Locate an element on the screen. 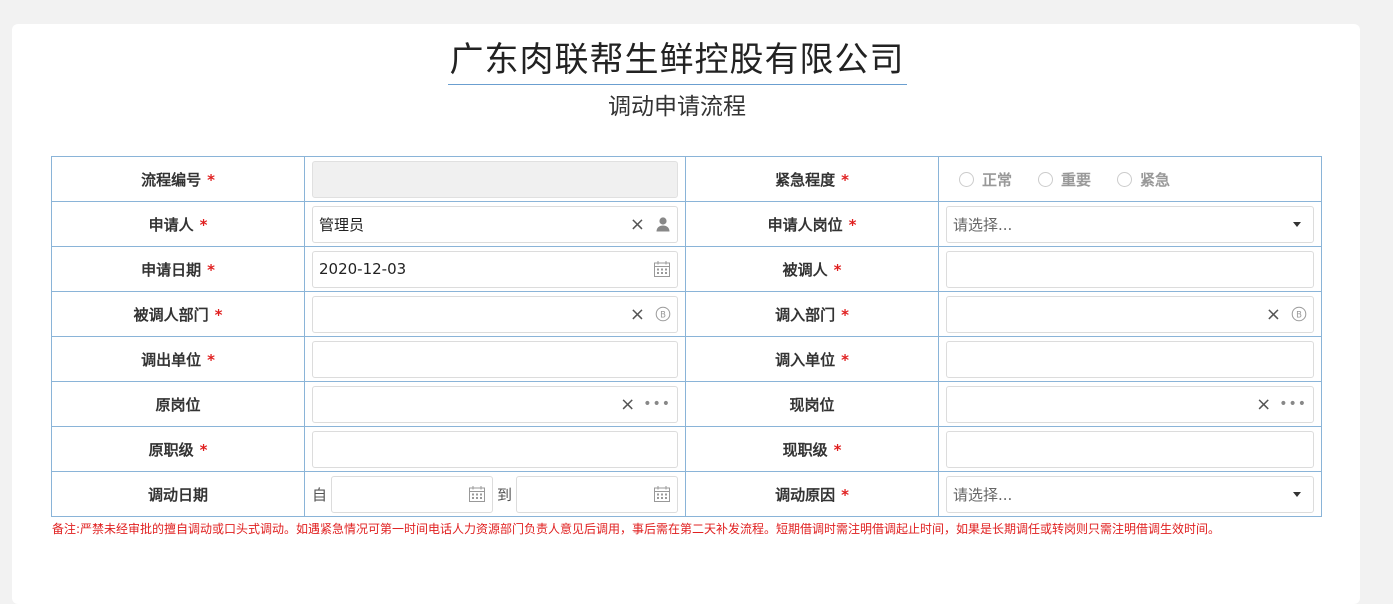  process-no-input is located at coordinates (495, 179).